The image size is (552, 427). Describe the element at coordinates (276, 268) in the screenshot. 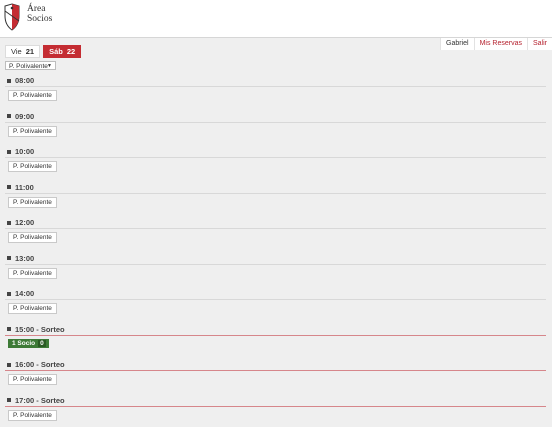

I see `time-slot: 13:00 P. Polivalente` at that location.